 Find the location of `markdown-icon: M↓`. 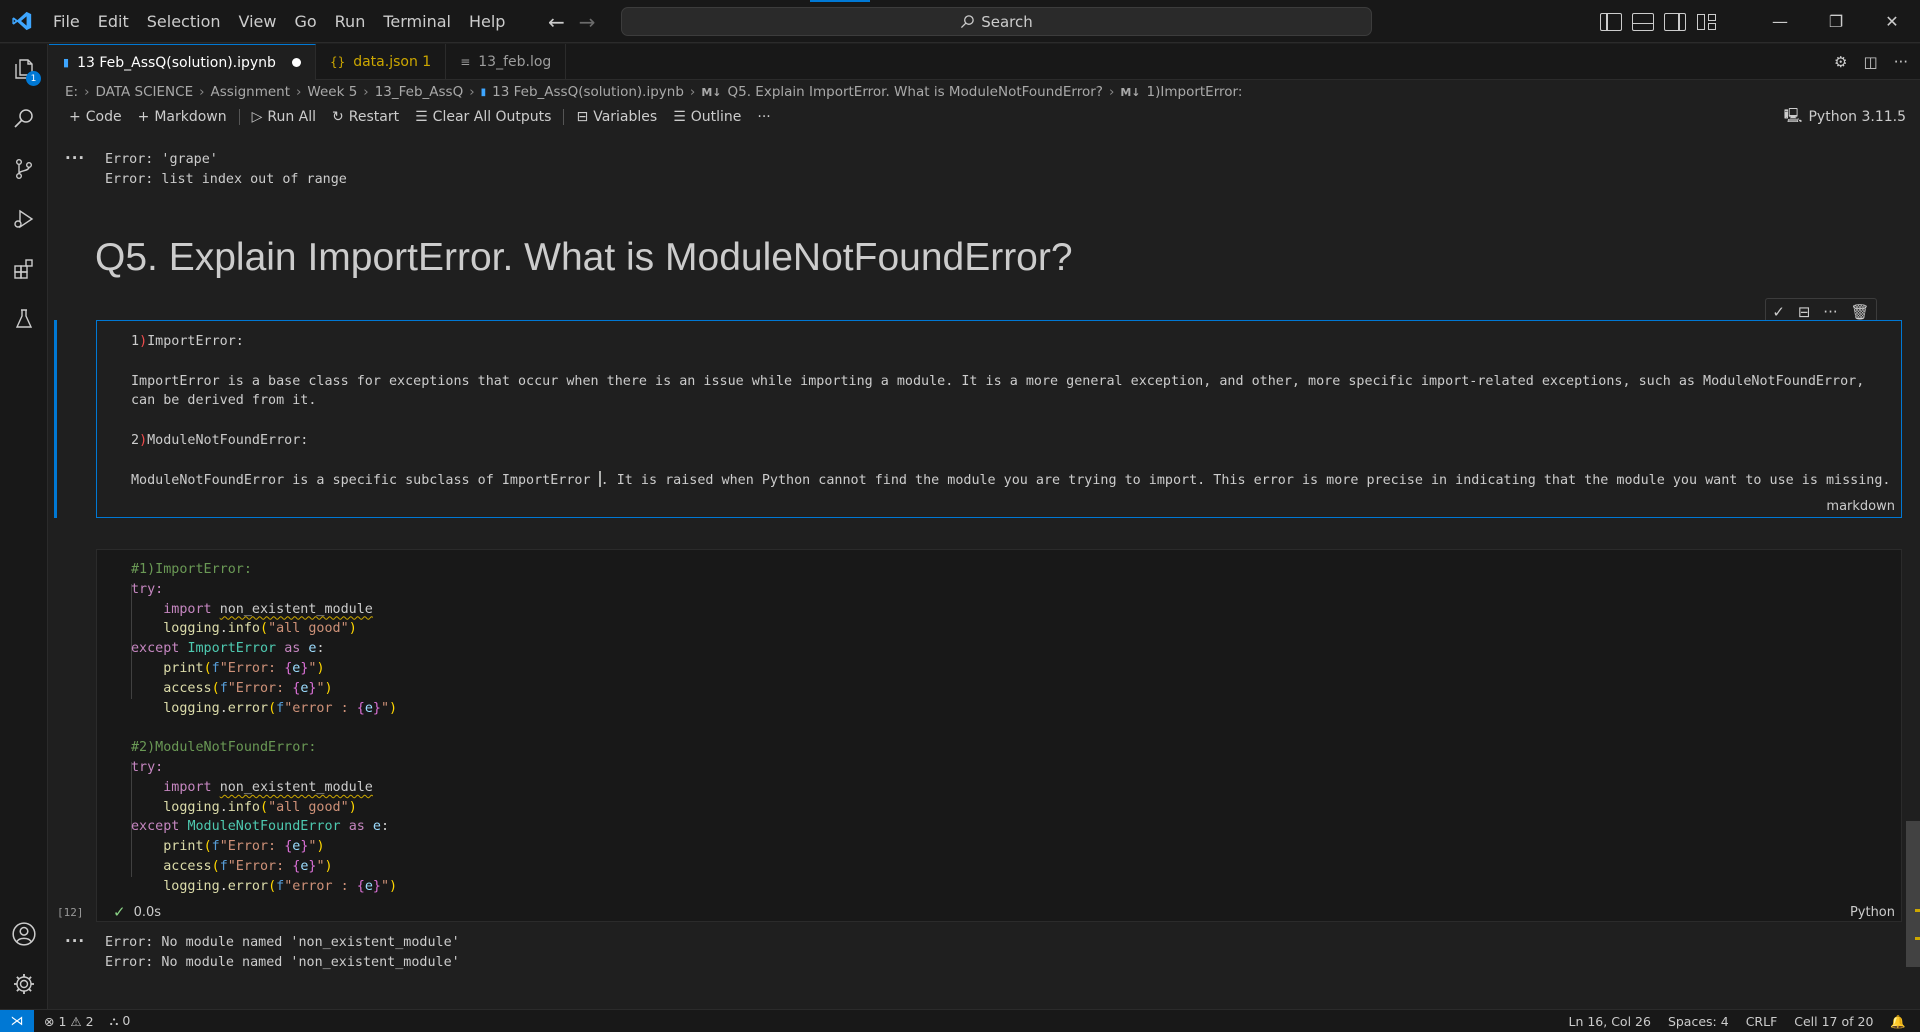

markdown-icon: M↓ is located at coordinates (711, 92).